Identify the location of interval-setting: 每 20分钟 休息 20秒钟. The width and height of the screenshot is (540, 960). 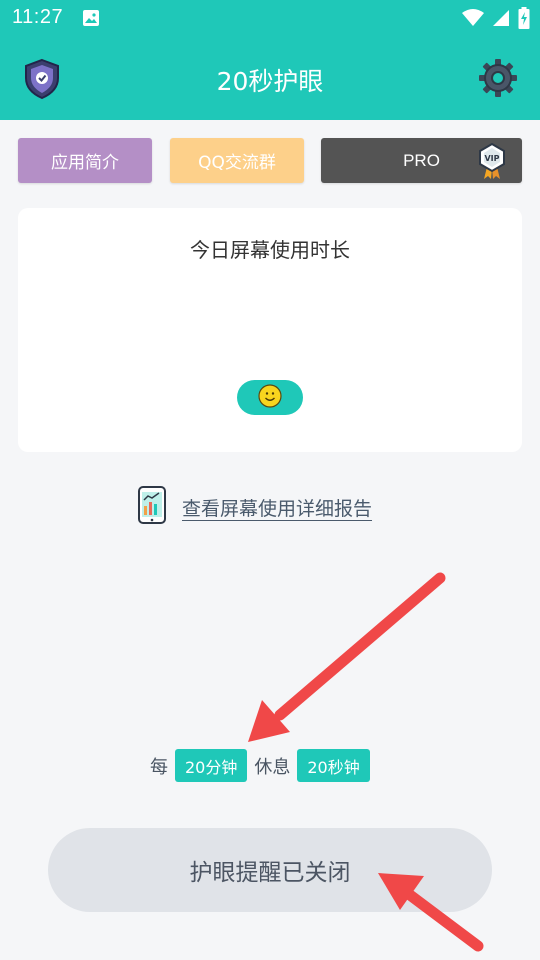
(260, 765).